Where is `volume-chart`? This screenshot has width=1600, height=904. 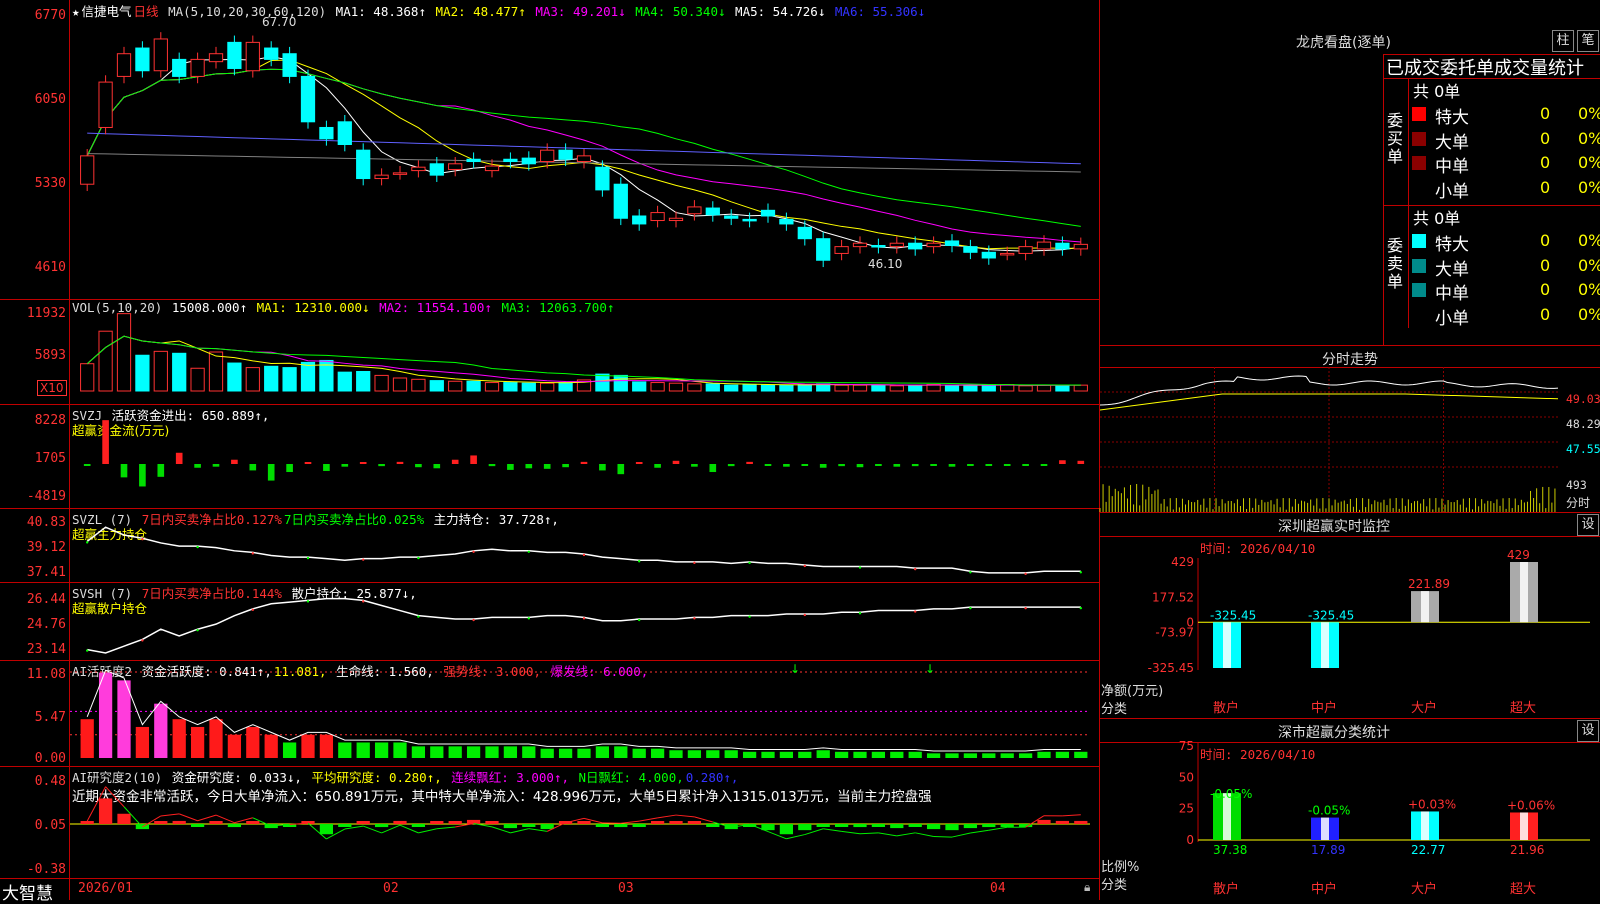
volume-chart is located at coordinates (550, 351).